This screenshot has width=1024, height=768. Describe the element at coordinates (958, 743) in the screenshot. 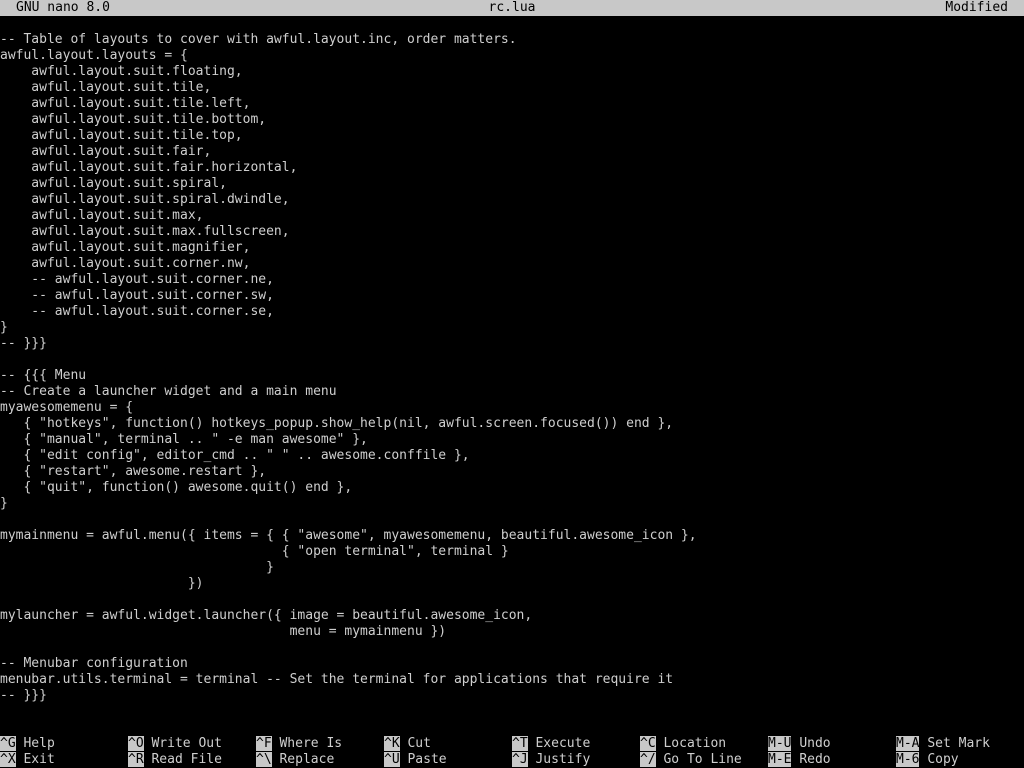

I see `shortcut-label: Set Mark` at that location.